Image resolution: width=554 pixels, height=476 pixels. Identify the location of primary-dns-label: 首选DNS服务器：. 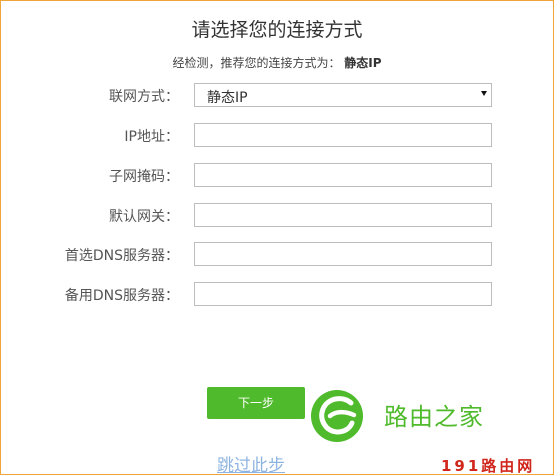
(121, 256).